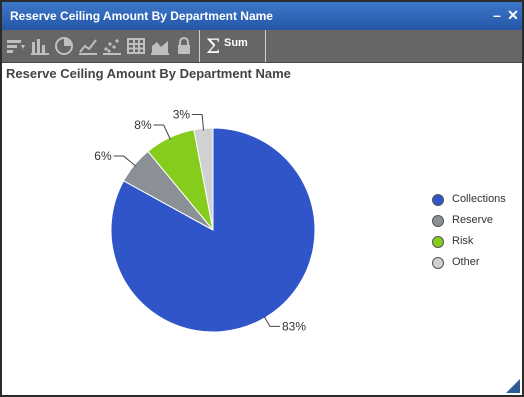 This screenshot has width=524, height=397. Describe the element at coordinates (88, 46) in the screenshot. I see `line-chart-icon` at that location.